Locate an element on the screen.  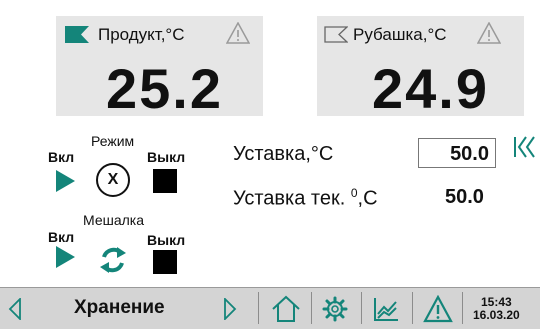
current-setpoint-label-prefix: Уставка тек. is located at coordinates (292, 198).